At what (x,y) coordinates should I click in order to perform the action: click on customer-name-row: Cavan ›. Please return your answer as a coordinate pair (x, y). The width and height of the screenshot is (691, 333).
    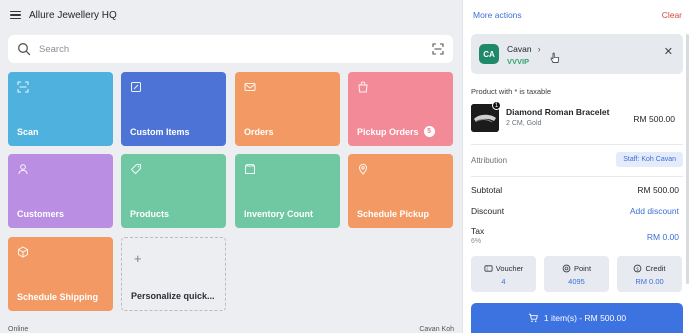
    Looking at the image, I should click on (524, 49).